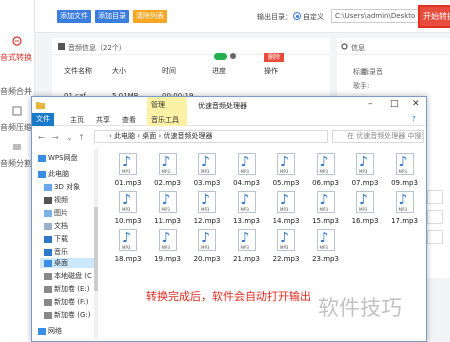 The image size is (450, 342). What do you see at coordinates (77, 120) in the screenshot?
I see `tab-home: 主页` at bounding box center [77, 120].